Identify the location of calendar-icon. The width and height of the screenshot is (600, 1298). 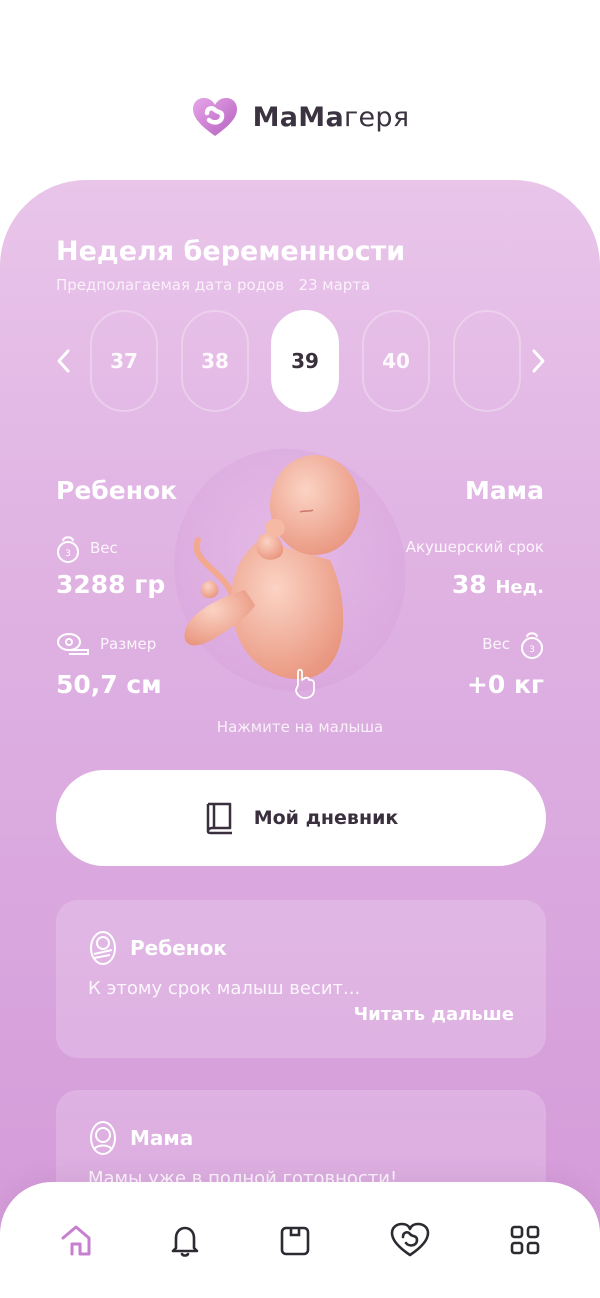
(295, 1241).